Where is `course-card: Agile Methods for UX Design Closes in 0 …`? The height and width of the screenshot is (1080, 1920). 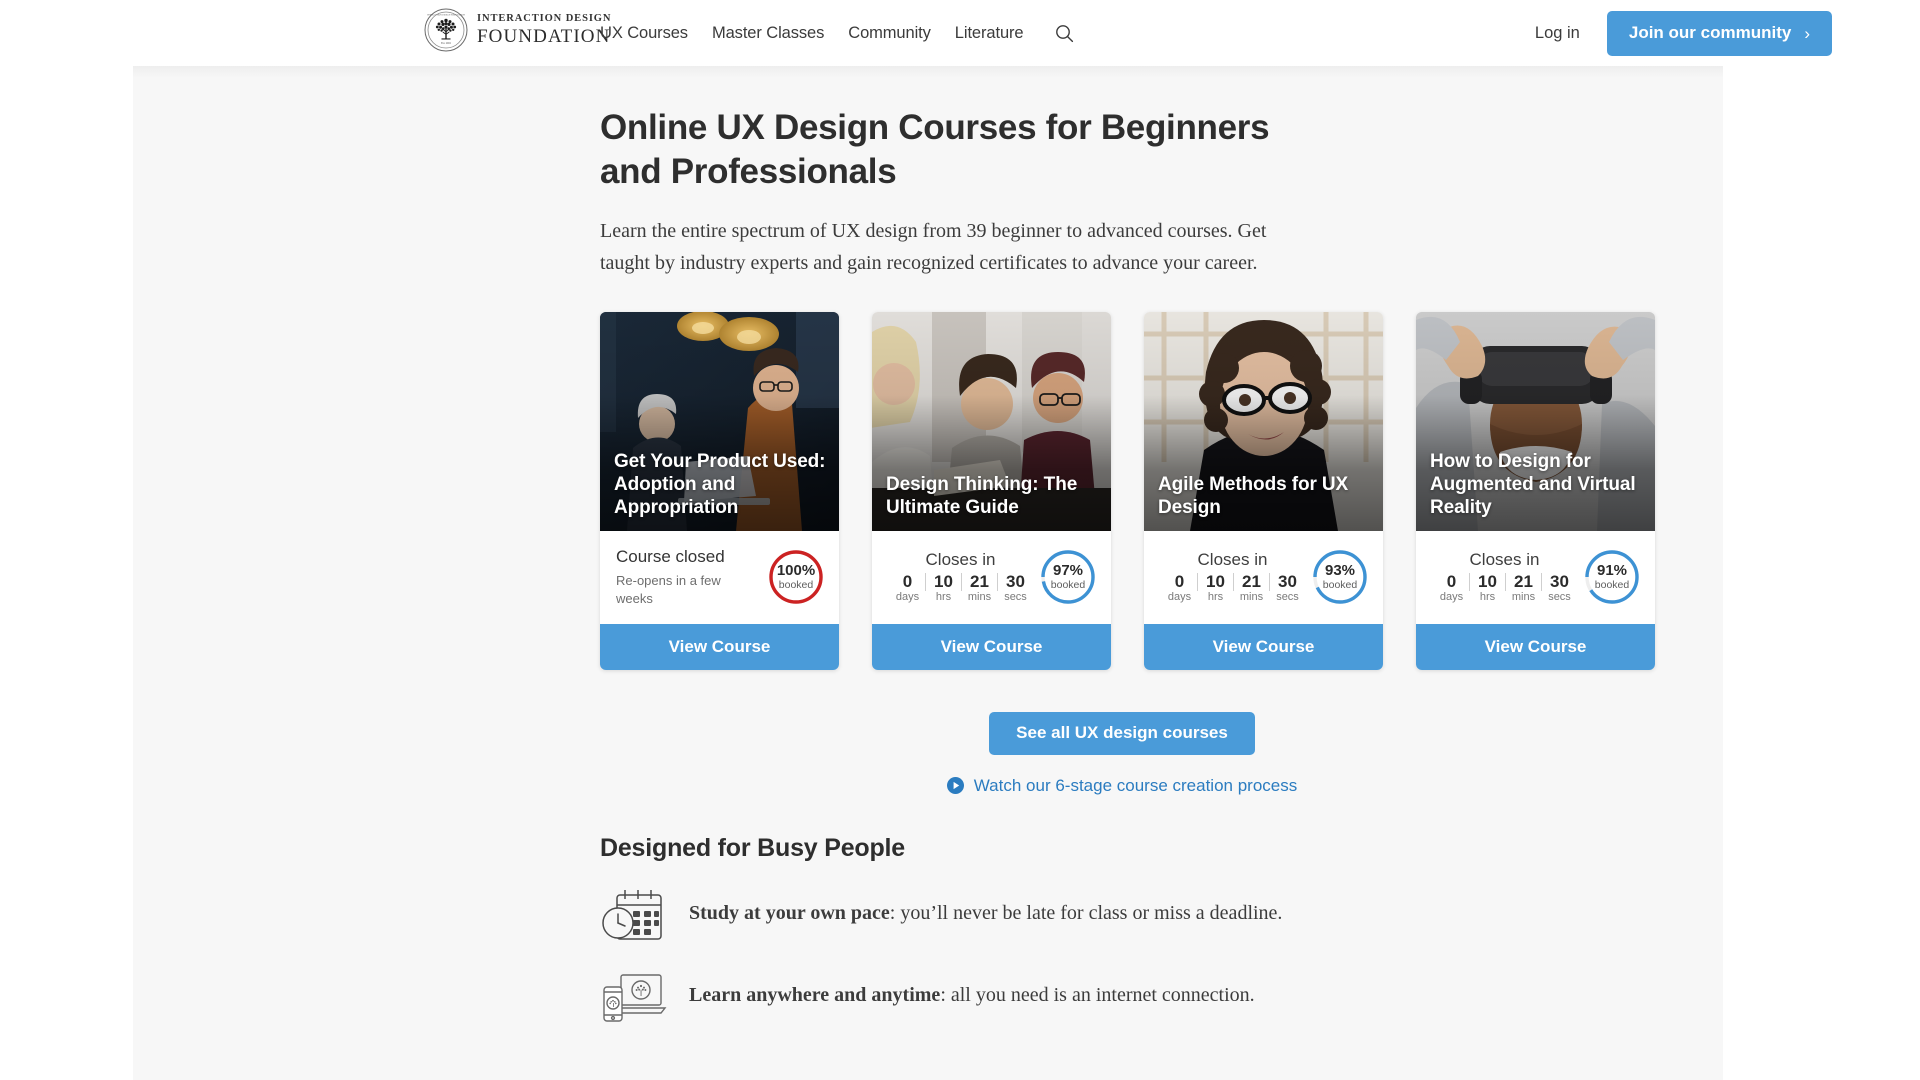
course-card: Agile Methods for UX Design Closes in 0 … is located at coordinates (1263, 490).